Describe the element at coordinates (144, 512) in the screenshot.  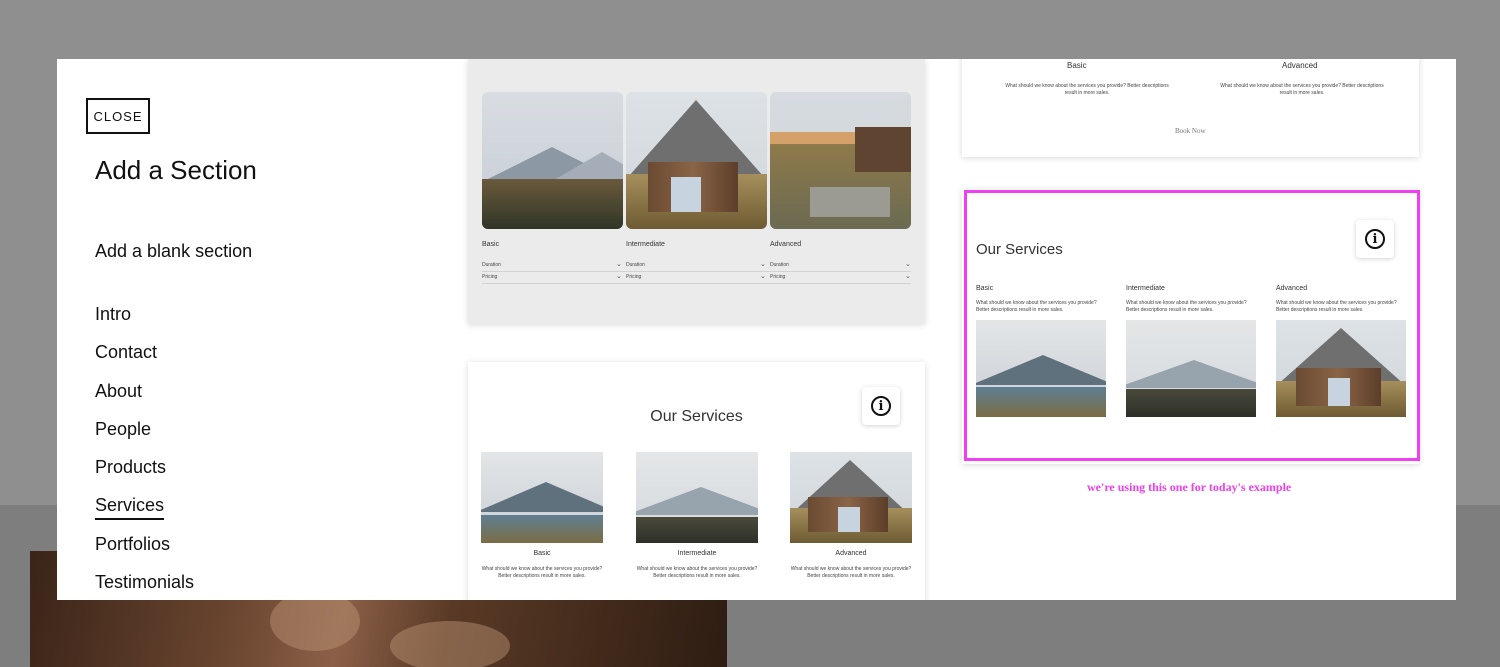
I see `category-services: Services` at that location.